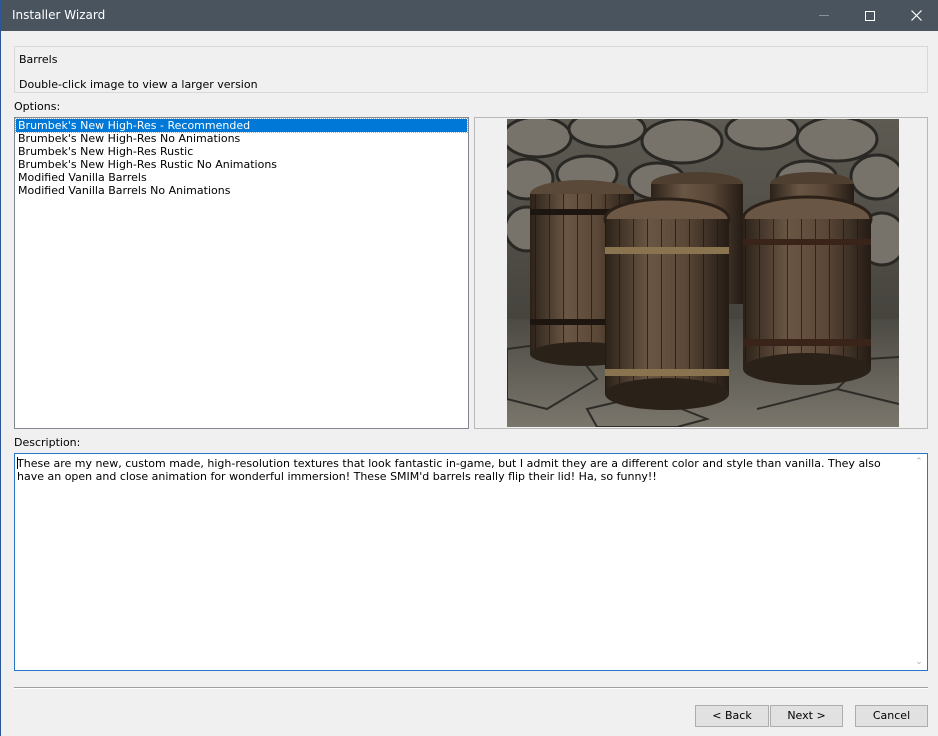 The height and width of the screenshot is (736, 938). I want to click on cancel-button: Cancel, so click(891, 716).